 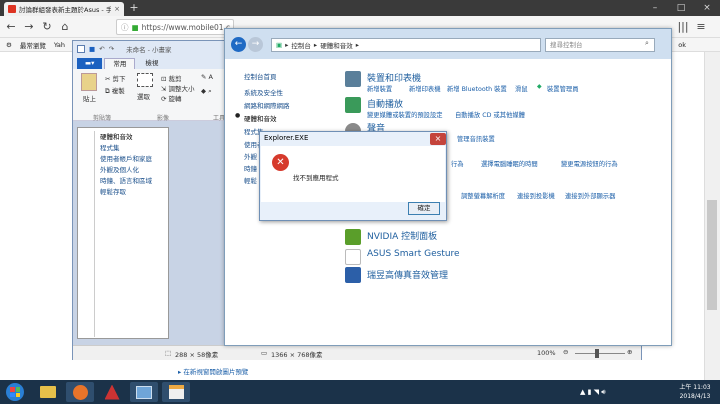 What do you see at coordinates (536, 195) in the screenshot?
I see `cp-link: 連接到投影機` at bounding box center [536, 195].